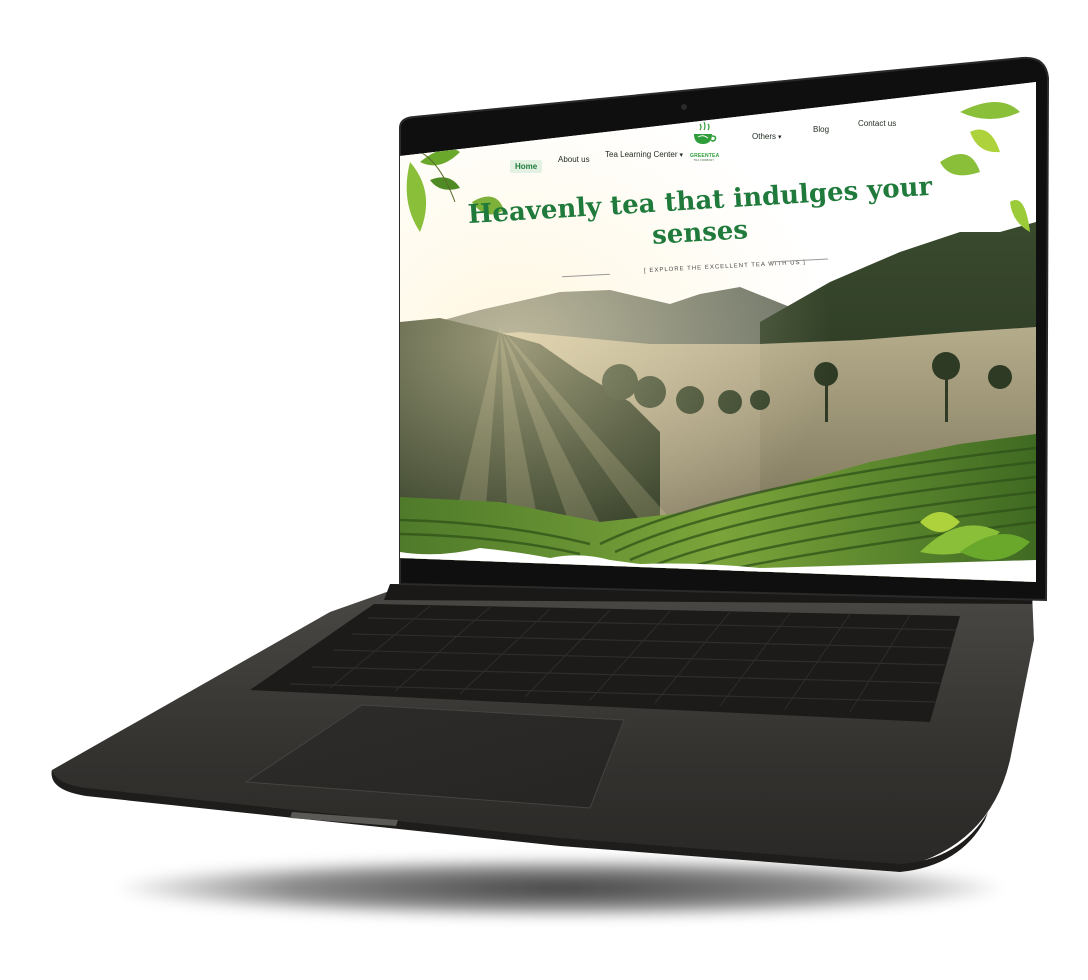 Image resolution: width=1088 pixels, height=980 pixels. What do you see at coordinates (684, 107) in the screenshot?
I see `webcam-icon` at bounding box center [684, 107].